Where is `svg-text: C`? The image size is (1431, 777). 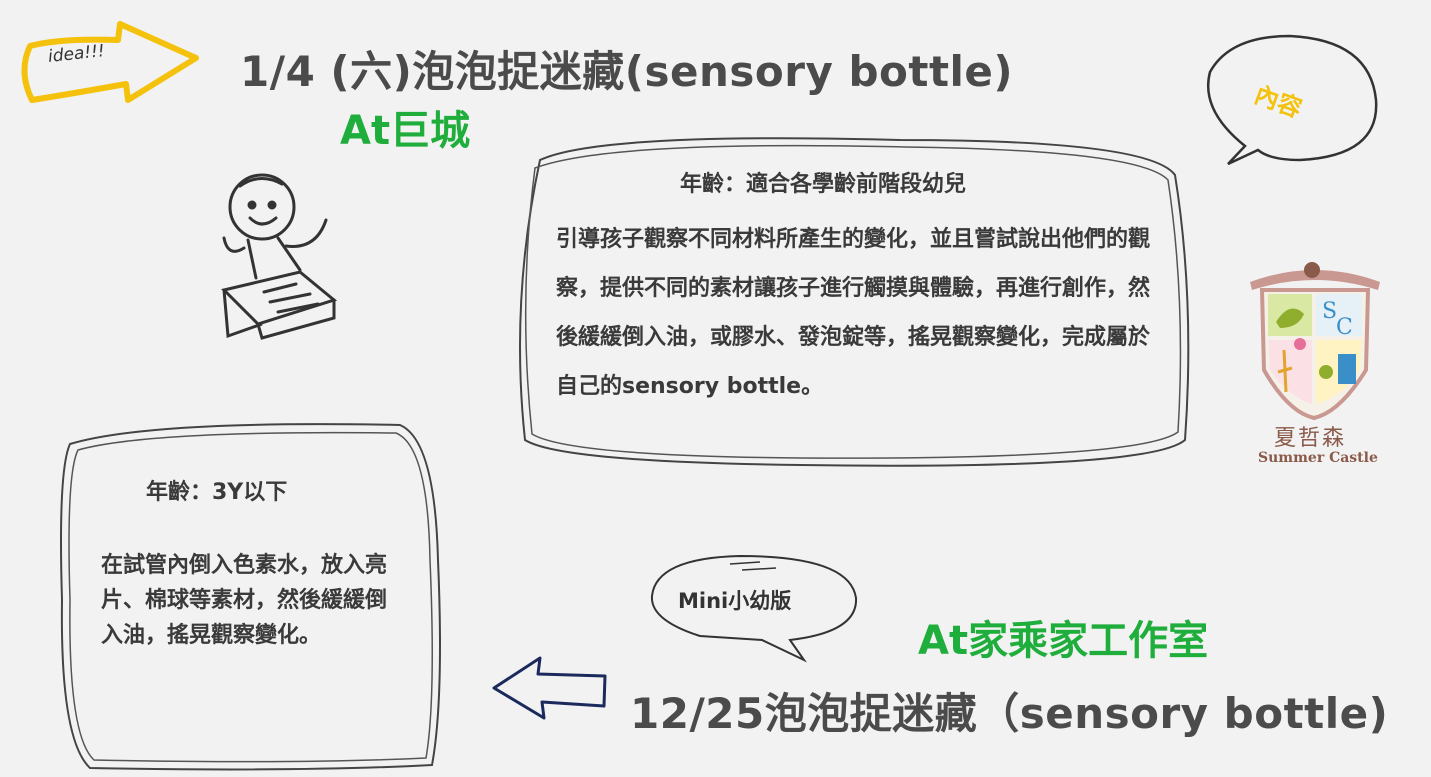 svg-text: C is located at coordinates (1344, 327).